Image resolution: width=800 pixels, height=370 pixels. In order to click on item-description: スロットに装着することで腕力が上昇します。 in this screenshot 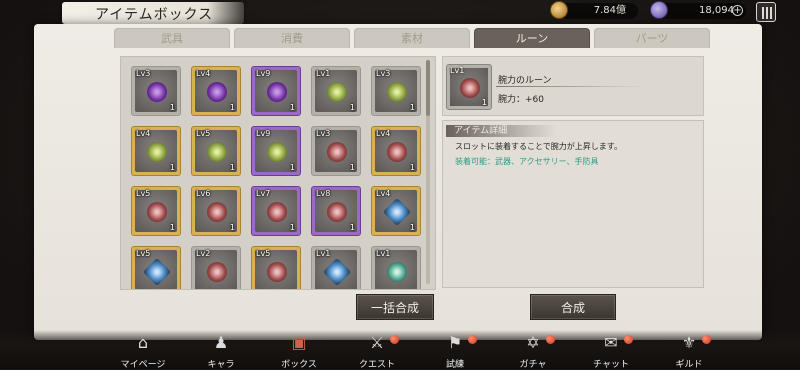, I will do `click(538, 146)`.